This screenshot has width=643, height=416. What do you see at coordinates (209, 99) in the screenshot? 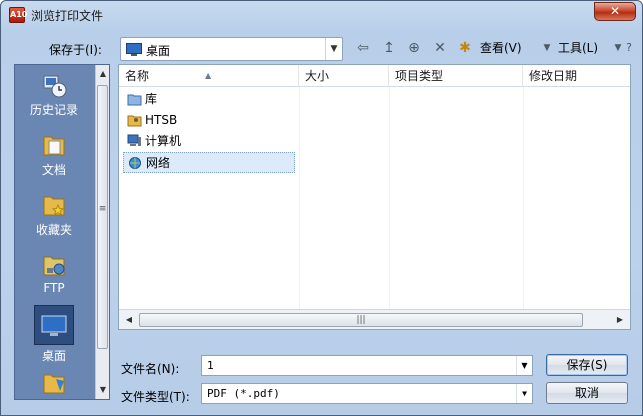
I see `file-name-cell: 库` at bounding box center [209, 99].